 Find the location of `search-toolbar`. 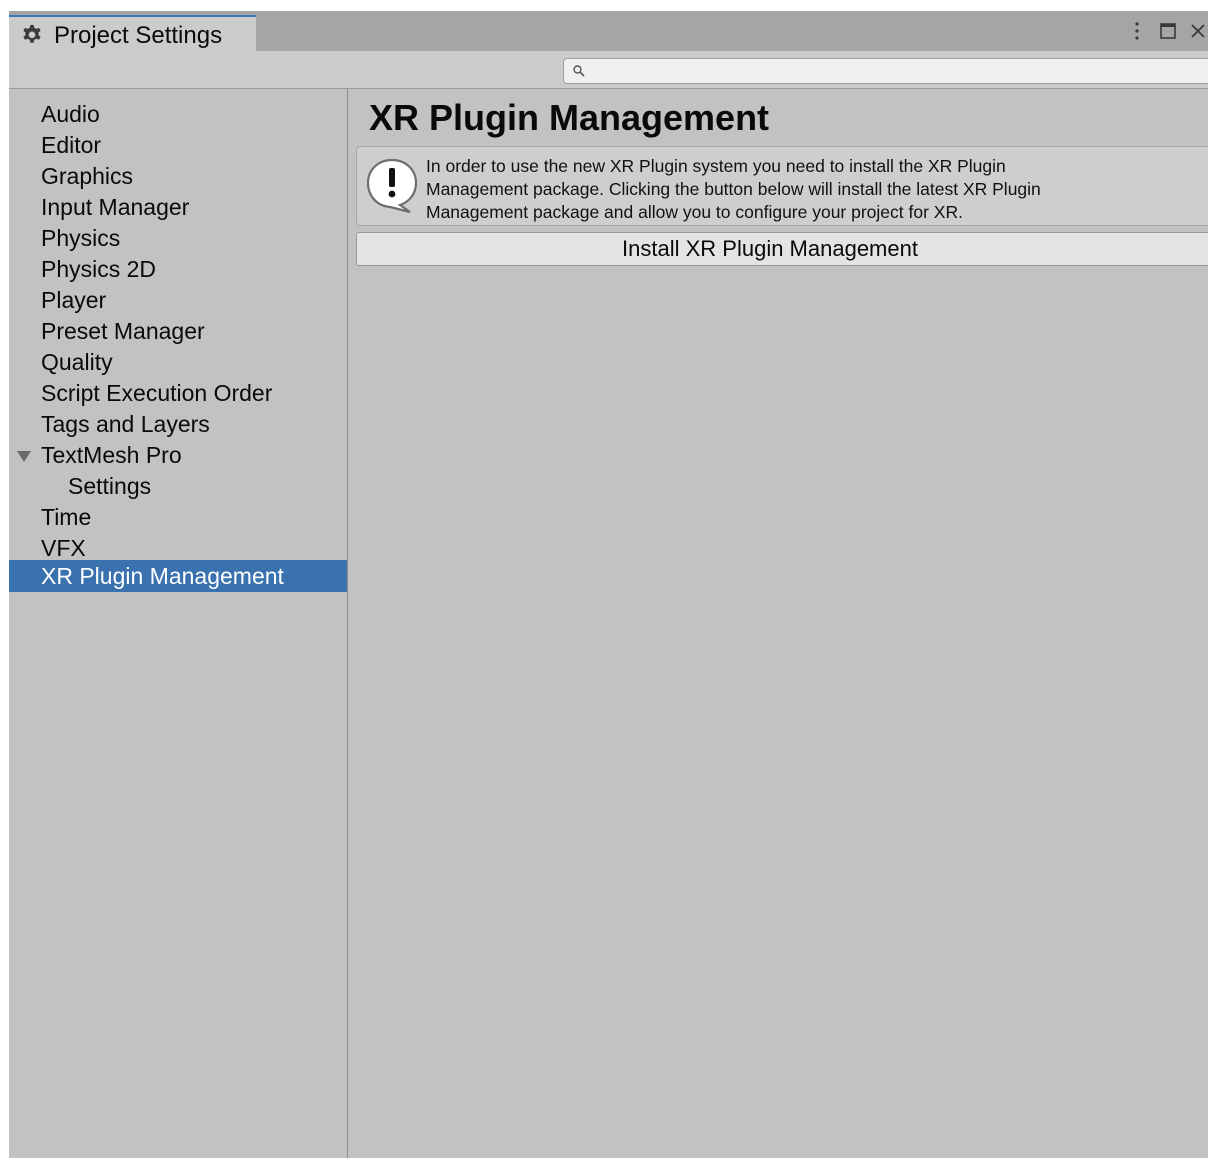

search-toolbar is located at coordinates (608, 70).